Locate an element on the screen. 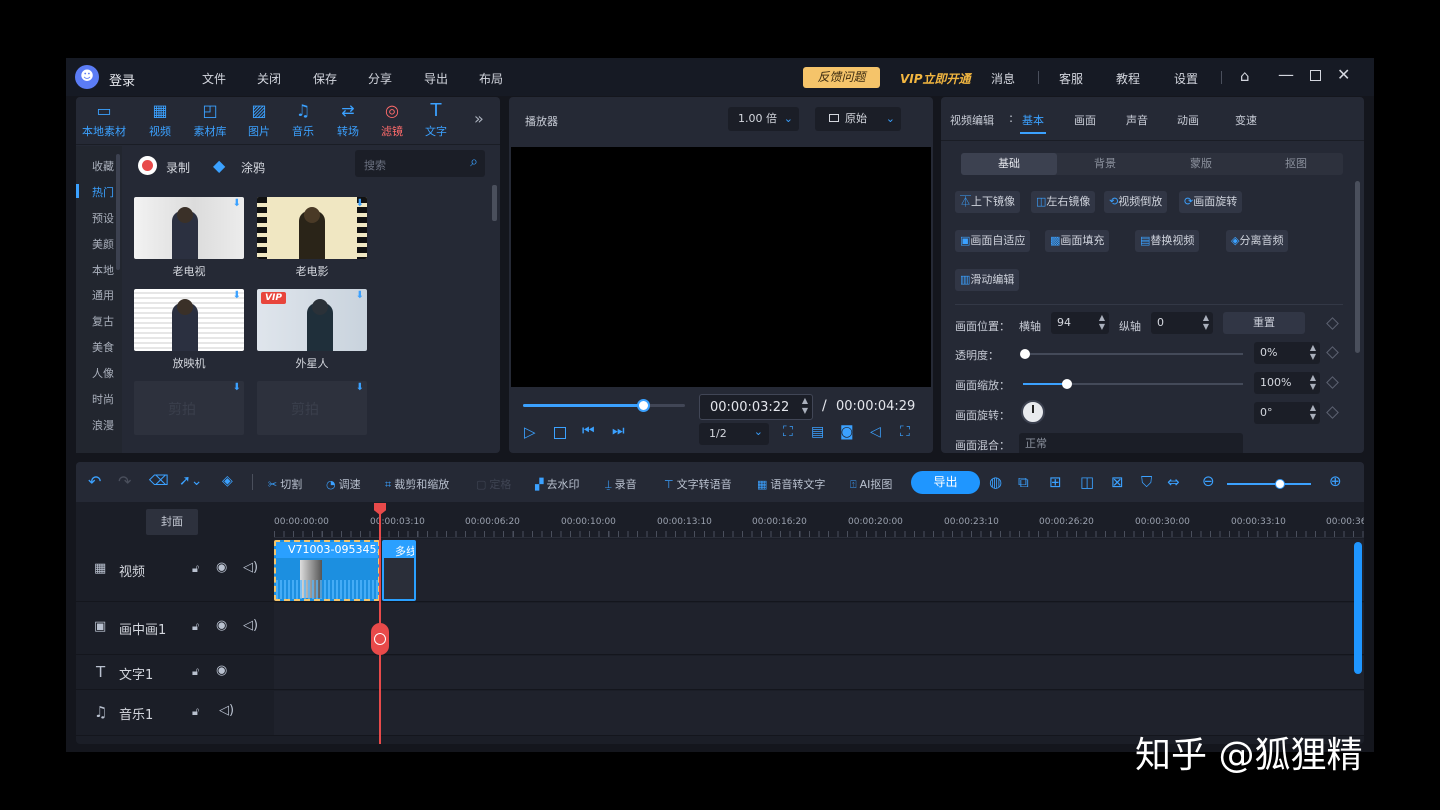 The width and height of the screenshot is (1440, 810). menu-message: 消息 is located at coordinates (1003, 78).